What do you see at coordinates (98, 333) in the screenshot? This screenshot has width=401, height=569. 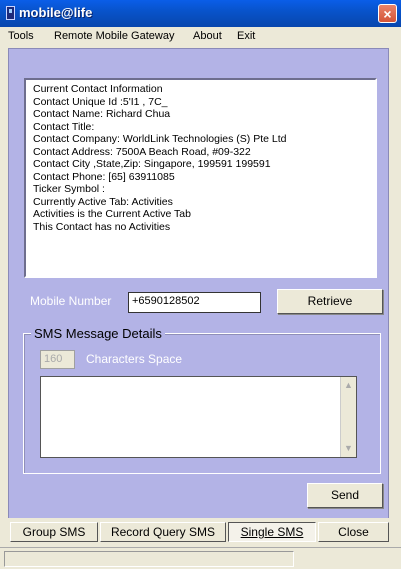 I see `sms-details-group-title: SMS Message Details` at bounding box center [98, 333].